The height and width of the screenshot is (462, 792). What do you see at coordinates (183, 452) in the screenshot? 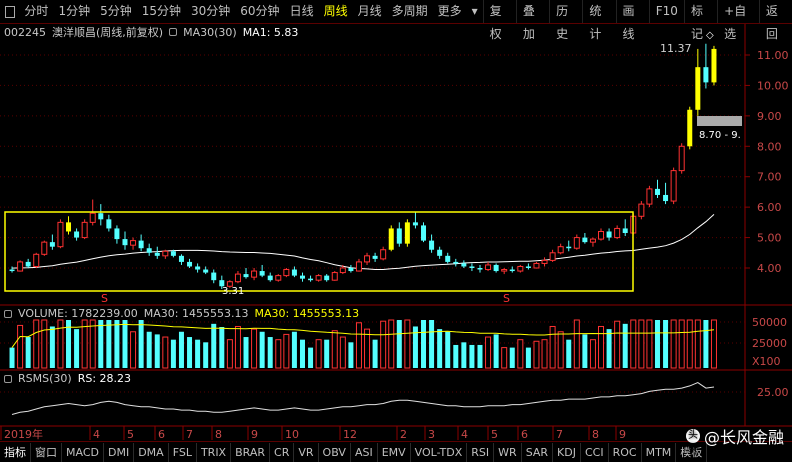
I see `indicator-tab: FSL` at bounding box center [183, 452].